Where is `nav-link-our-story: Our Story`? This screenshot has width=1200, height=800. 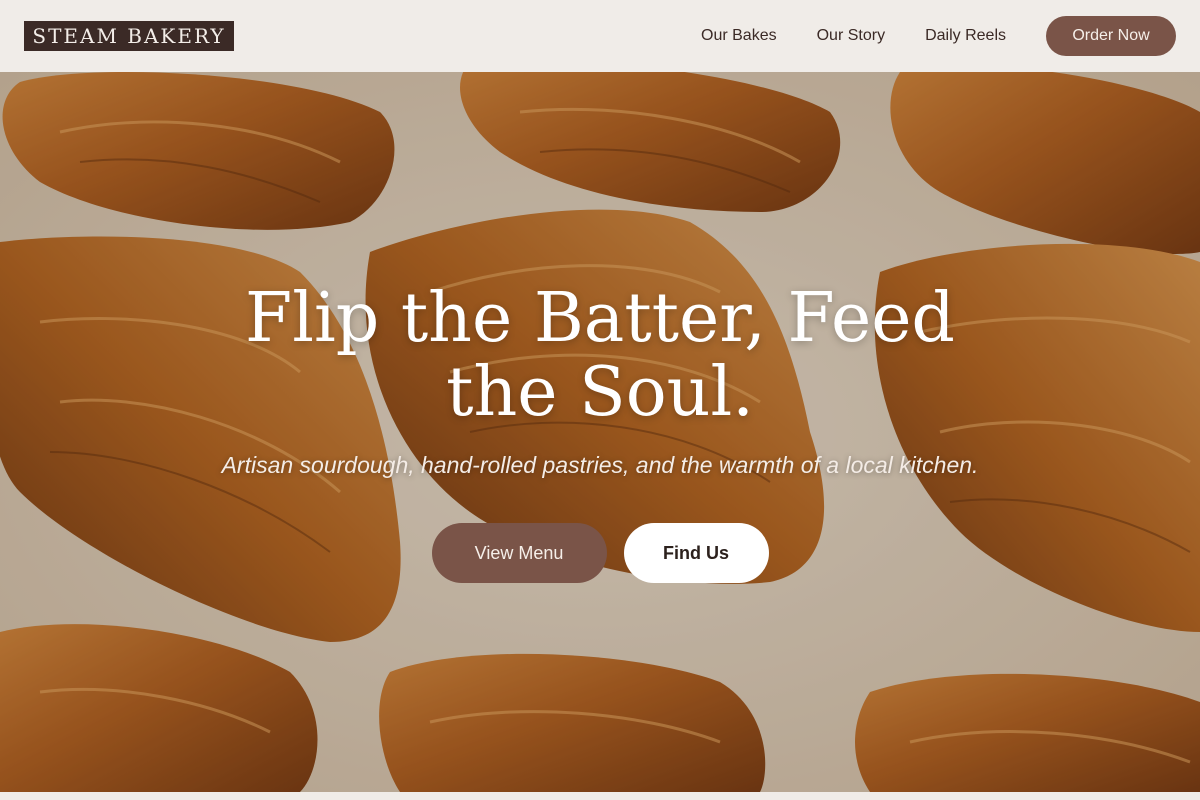
nav-link-our-story: Our Story is located at coordinates (851, 36).